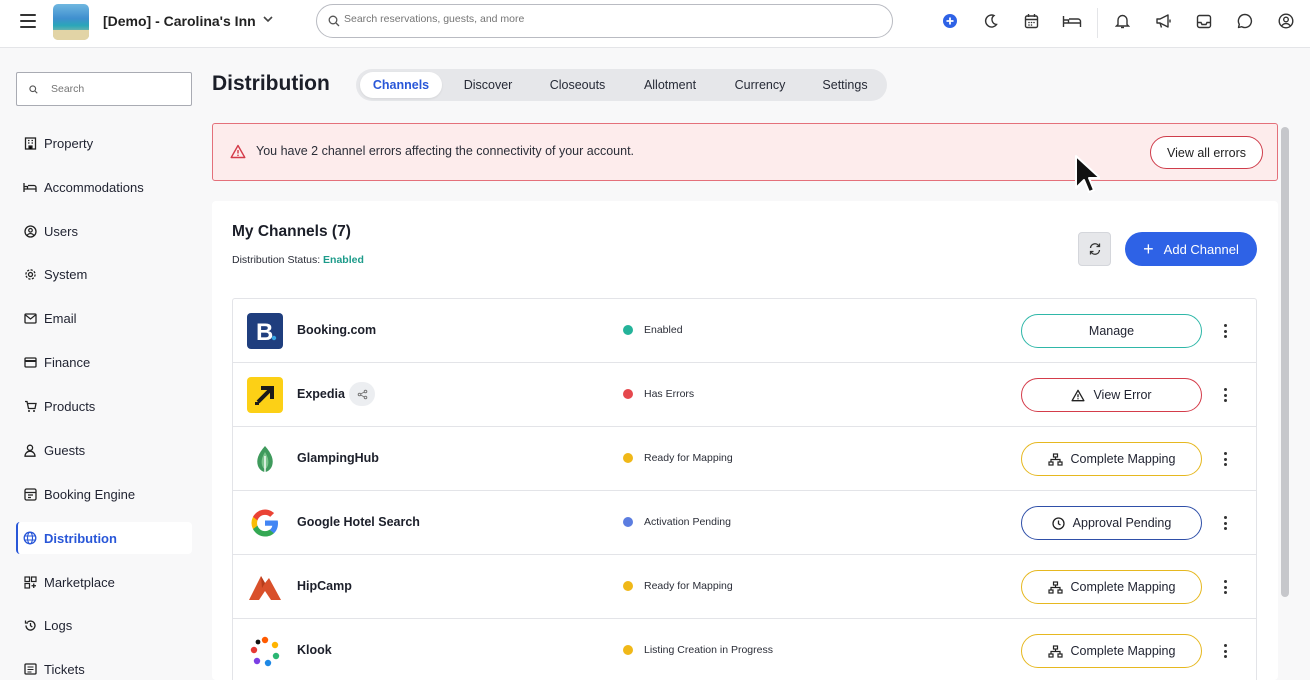  I want to click on distribution-status: Distribution Status: Enabled, so click(298, 260).